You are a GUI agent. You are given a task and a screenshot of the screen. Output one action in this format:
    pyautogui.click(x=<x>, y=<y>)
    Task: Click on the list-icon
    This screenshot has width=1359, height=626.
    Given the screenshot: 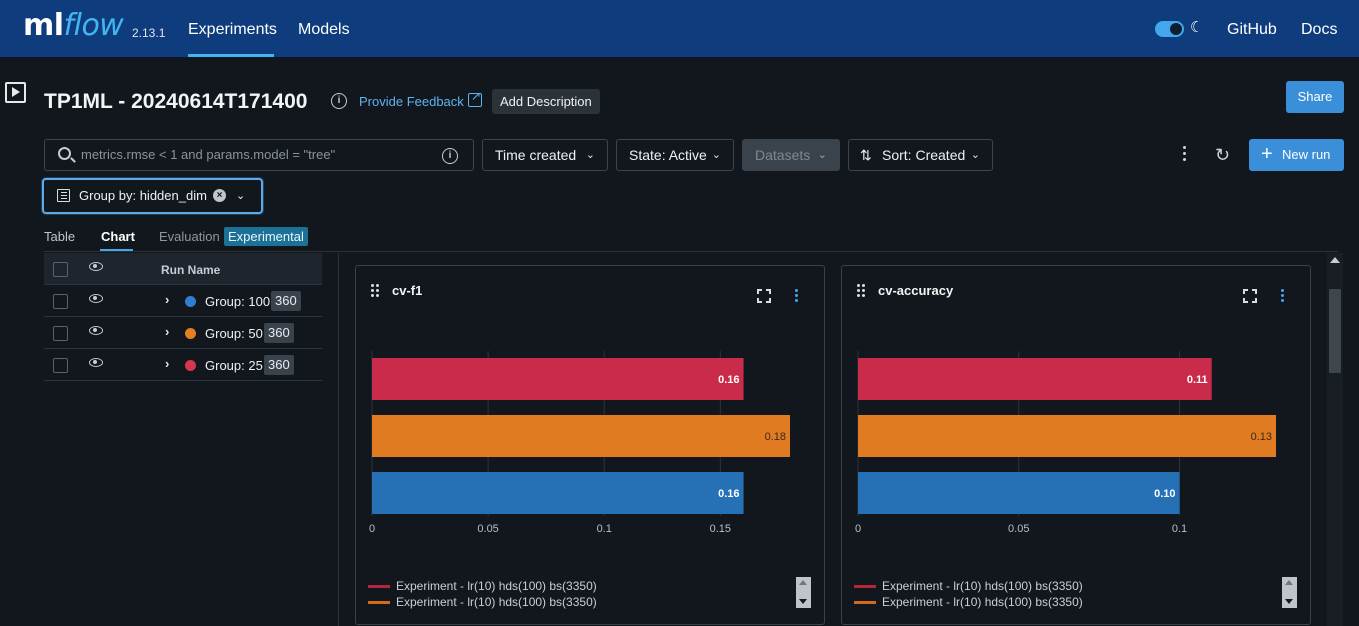 What is the action you would take?
    pyautogui.click(x=63, y=195)
    